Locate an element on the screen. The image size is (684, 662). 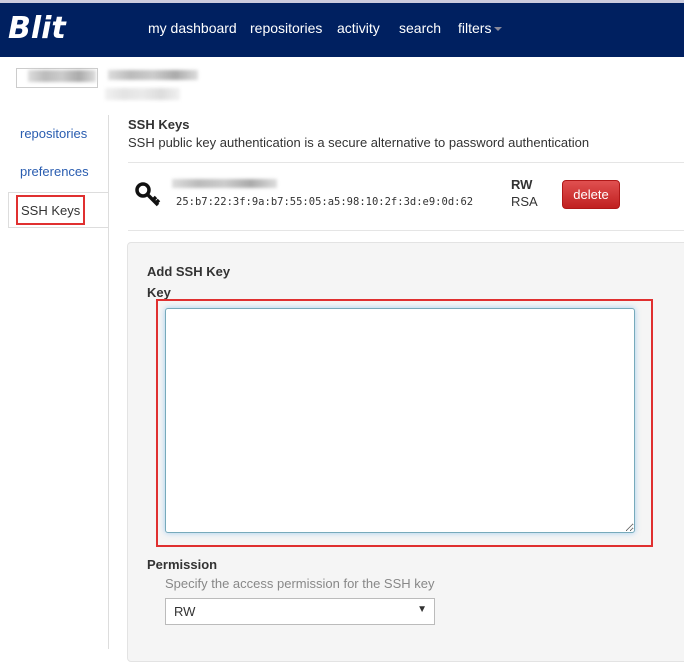
key-name-redacted is located at coordinates (224, 183).